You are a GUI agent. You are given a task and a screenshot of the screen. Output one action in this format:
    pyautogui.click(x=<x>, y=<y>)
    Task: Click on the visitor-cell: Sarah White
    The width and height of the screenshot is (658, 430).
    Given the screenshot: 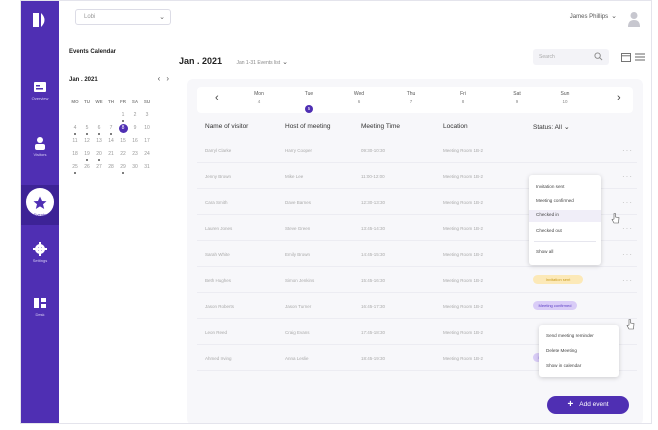 What is the action you would take?
    pyautogui.click(x=217, y=254)
    